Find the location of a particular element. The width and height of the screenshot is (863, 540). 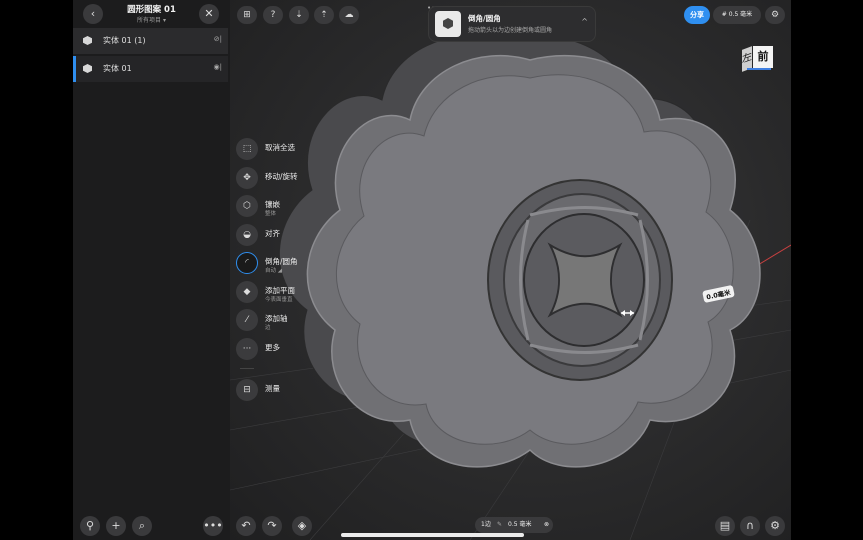

tool-label: 对齐 is located at coordinates (272, 233).